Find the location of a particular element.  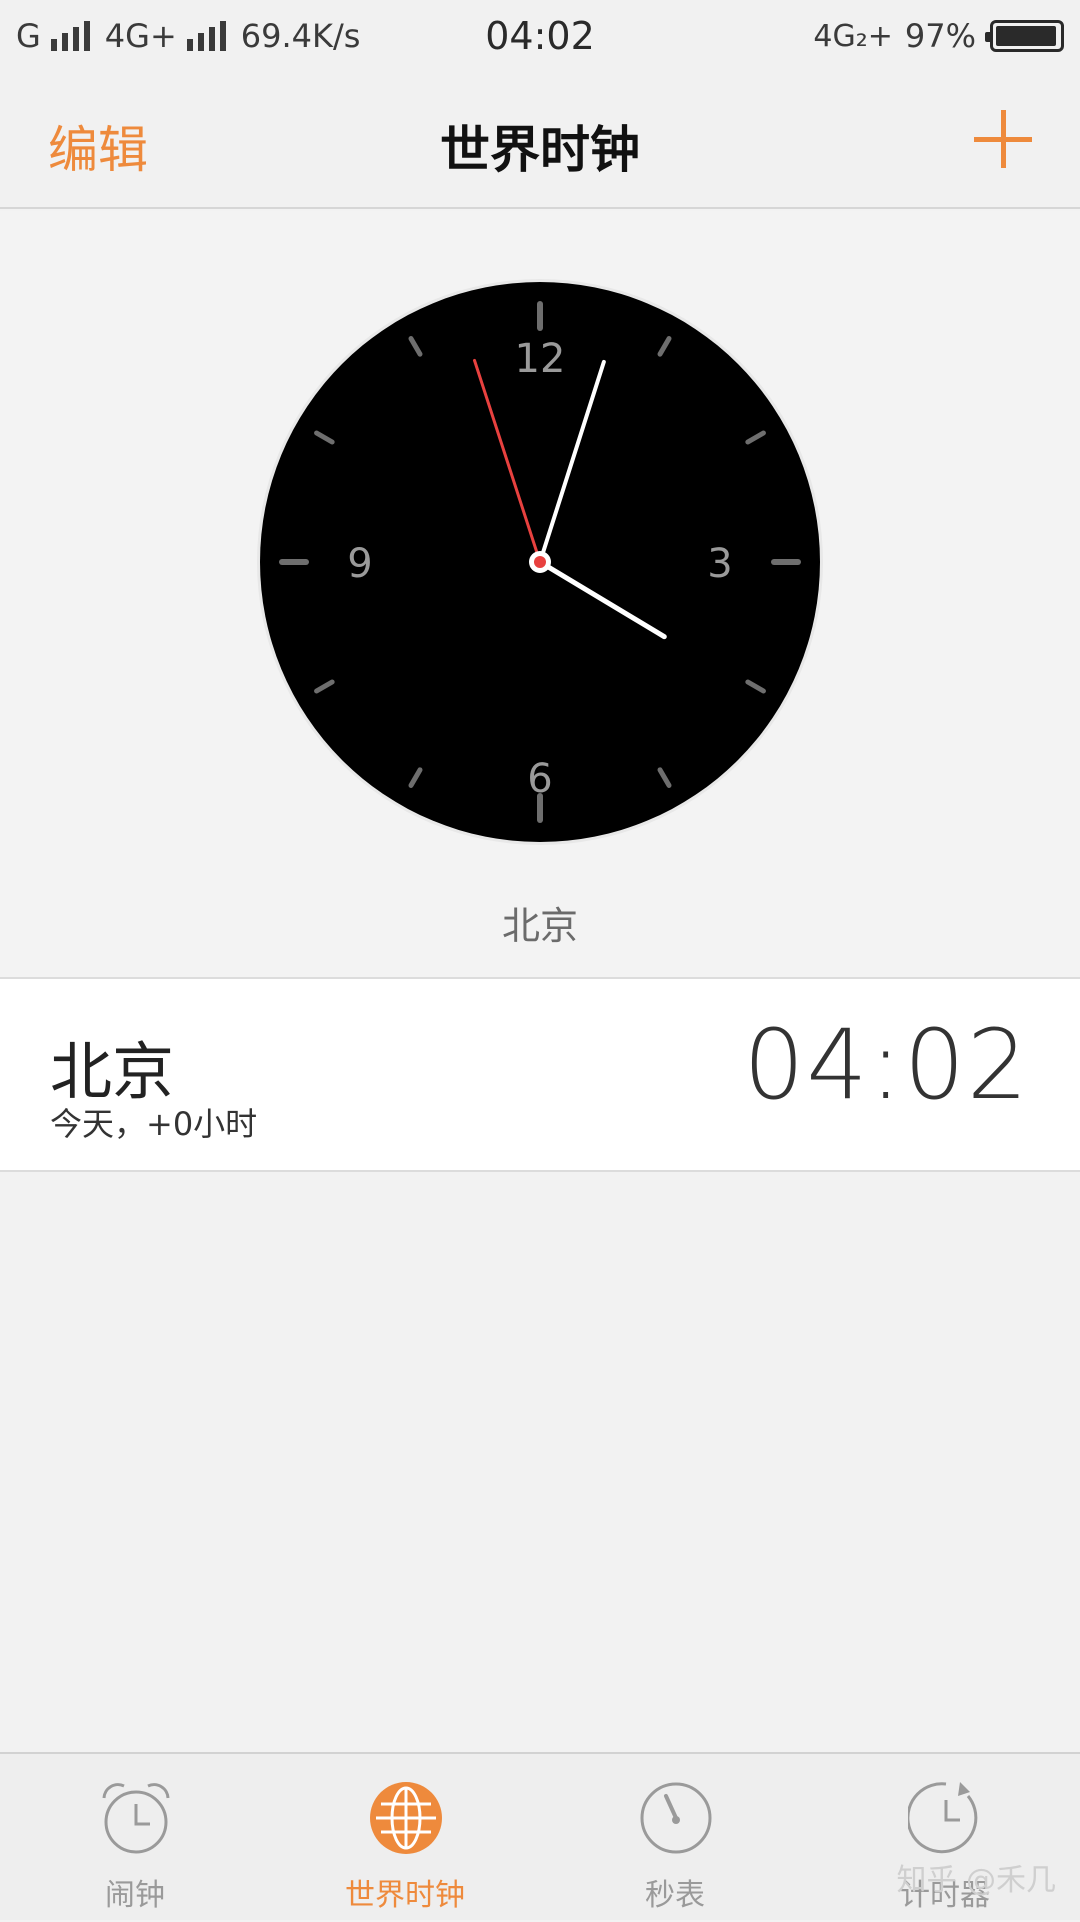

page-title: 世界时钟 is located at coordinates (540, 150).